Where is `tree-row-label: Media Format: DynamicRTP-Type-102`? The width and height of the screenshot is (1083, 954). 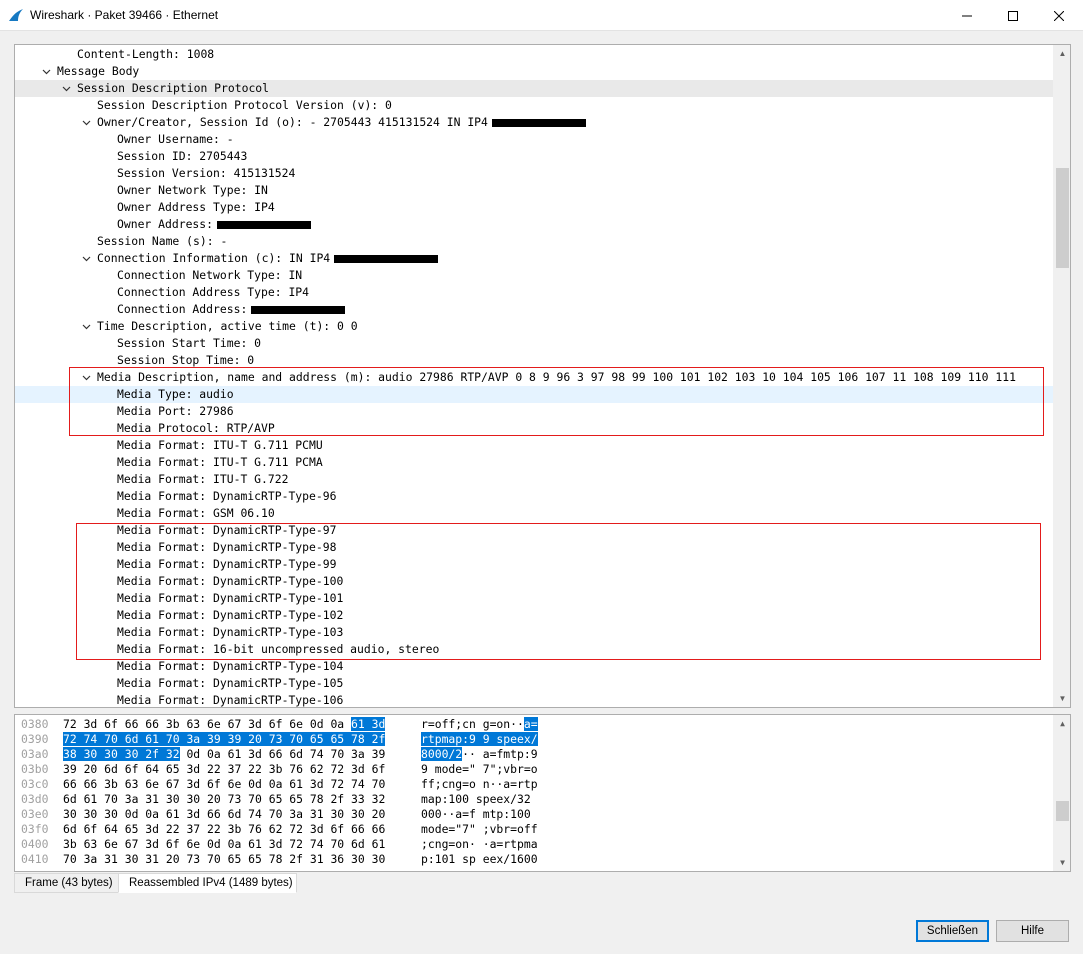
tree-row-label: Media Format: DynamicRTP-Type-102 is located at coordinates (230, 615).